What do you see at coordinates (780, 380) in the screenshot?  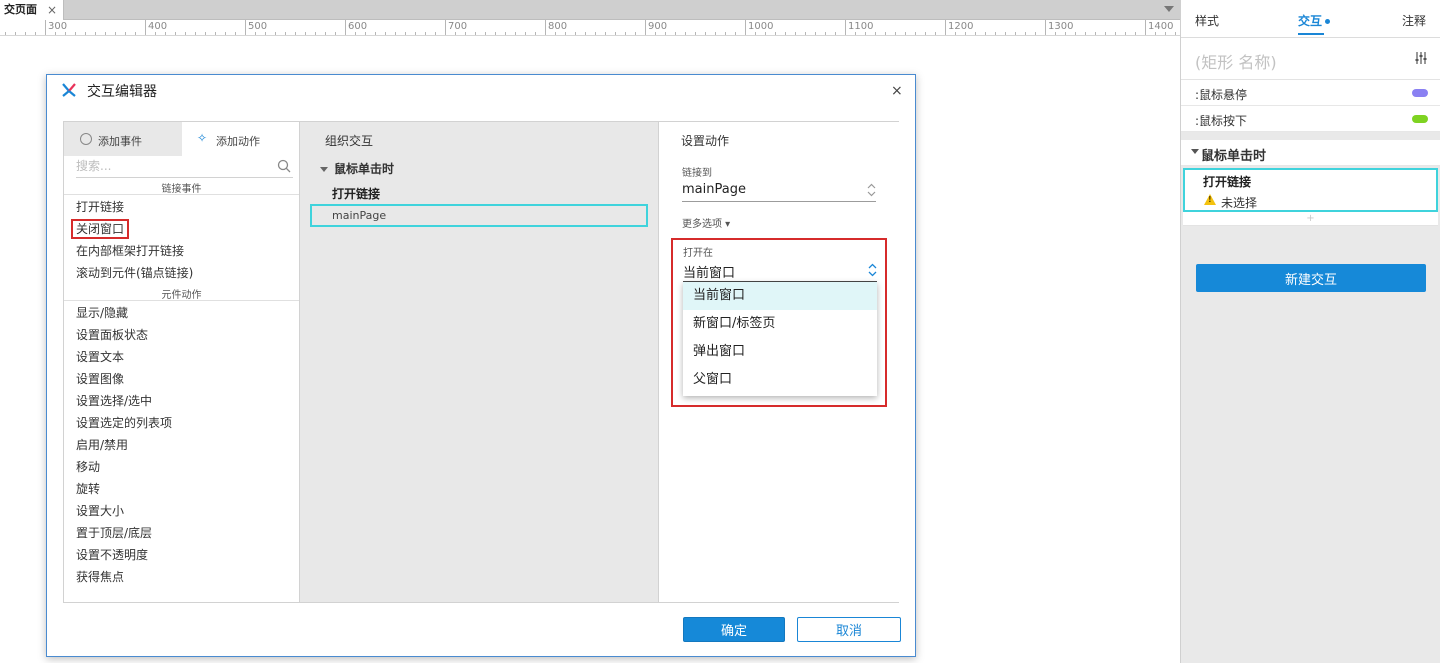 I see `dropdown-option: 父窗口` at bounding box center [780, 380].